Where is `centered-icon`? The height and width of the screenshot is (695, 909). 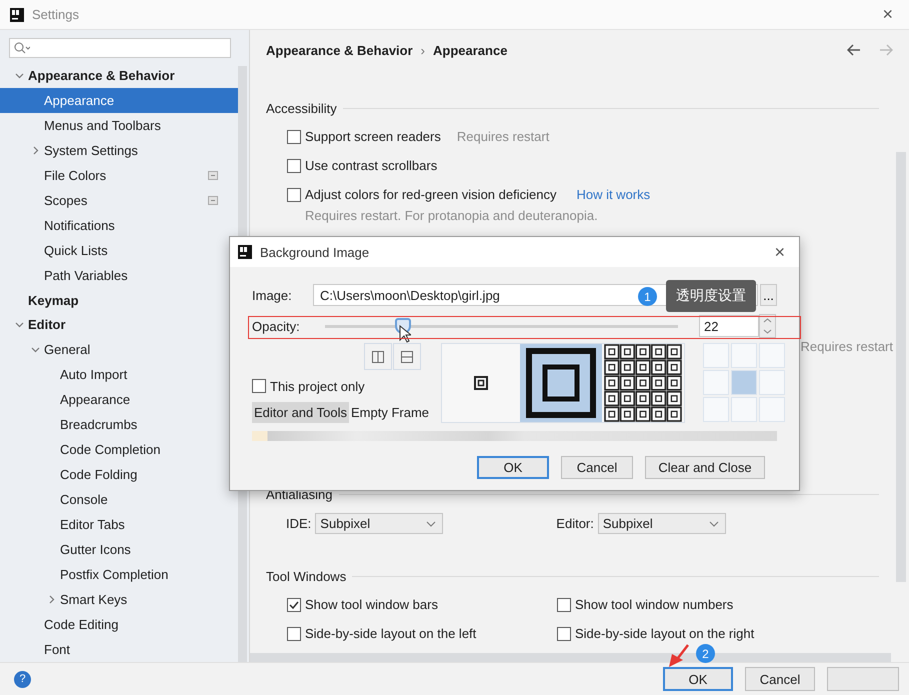 centered-icon is located at coordinates (481, 383).